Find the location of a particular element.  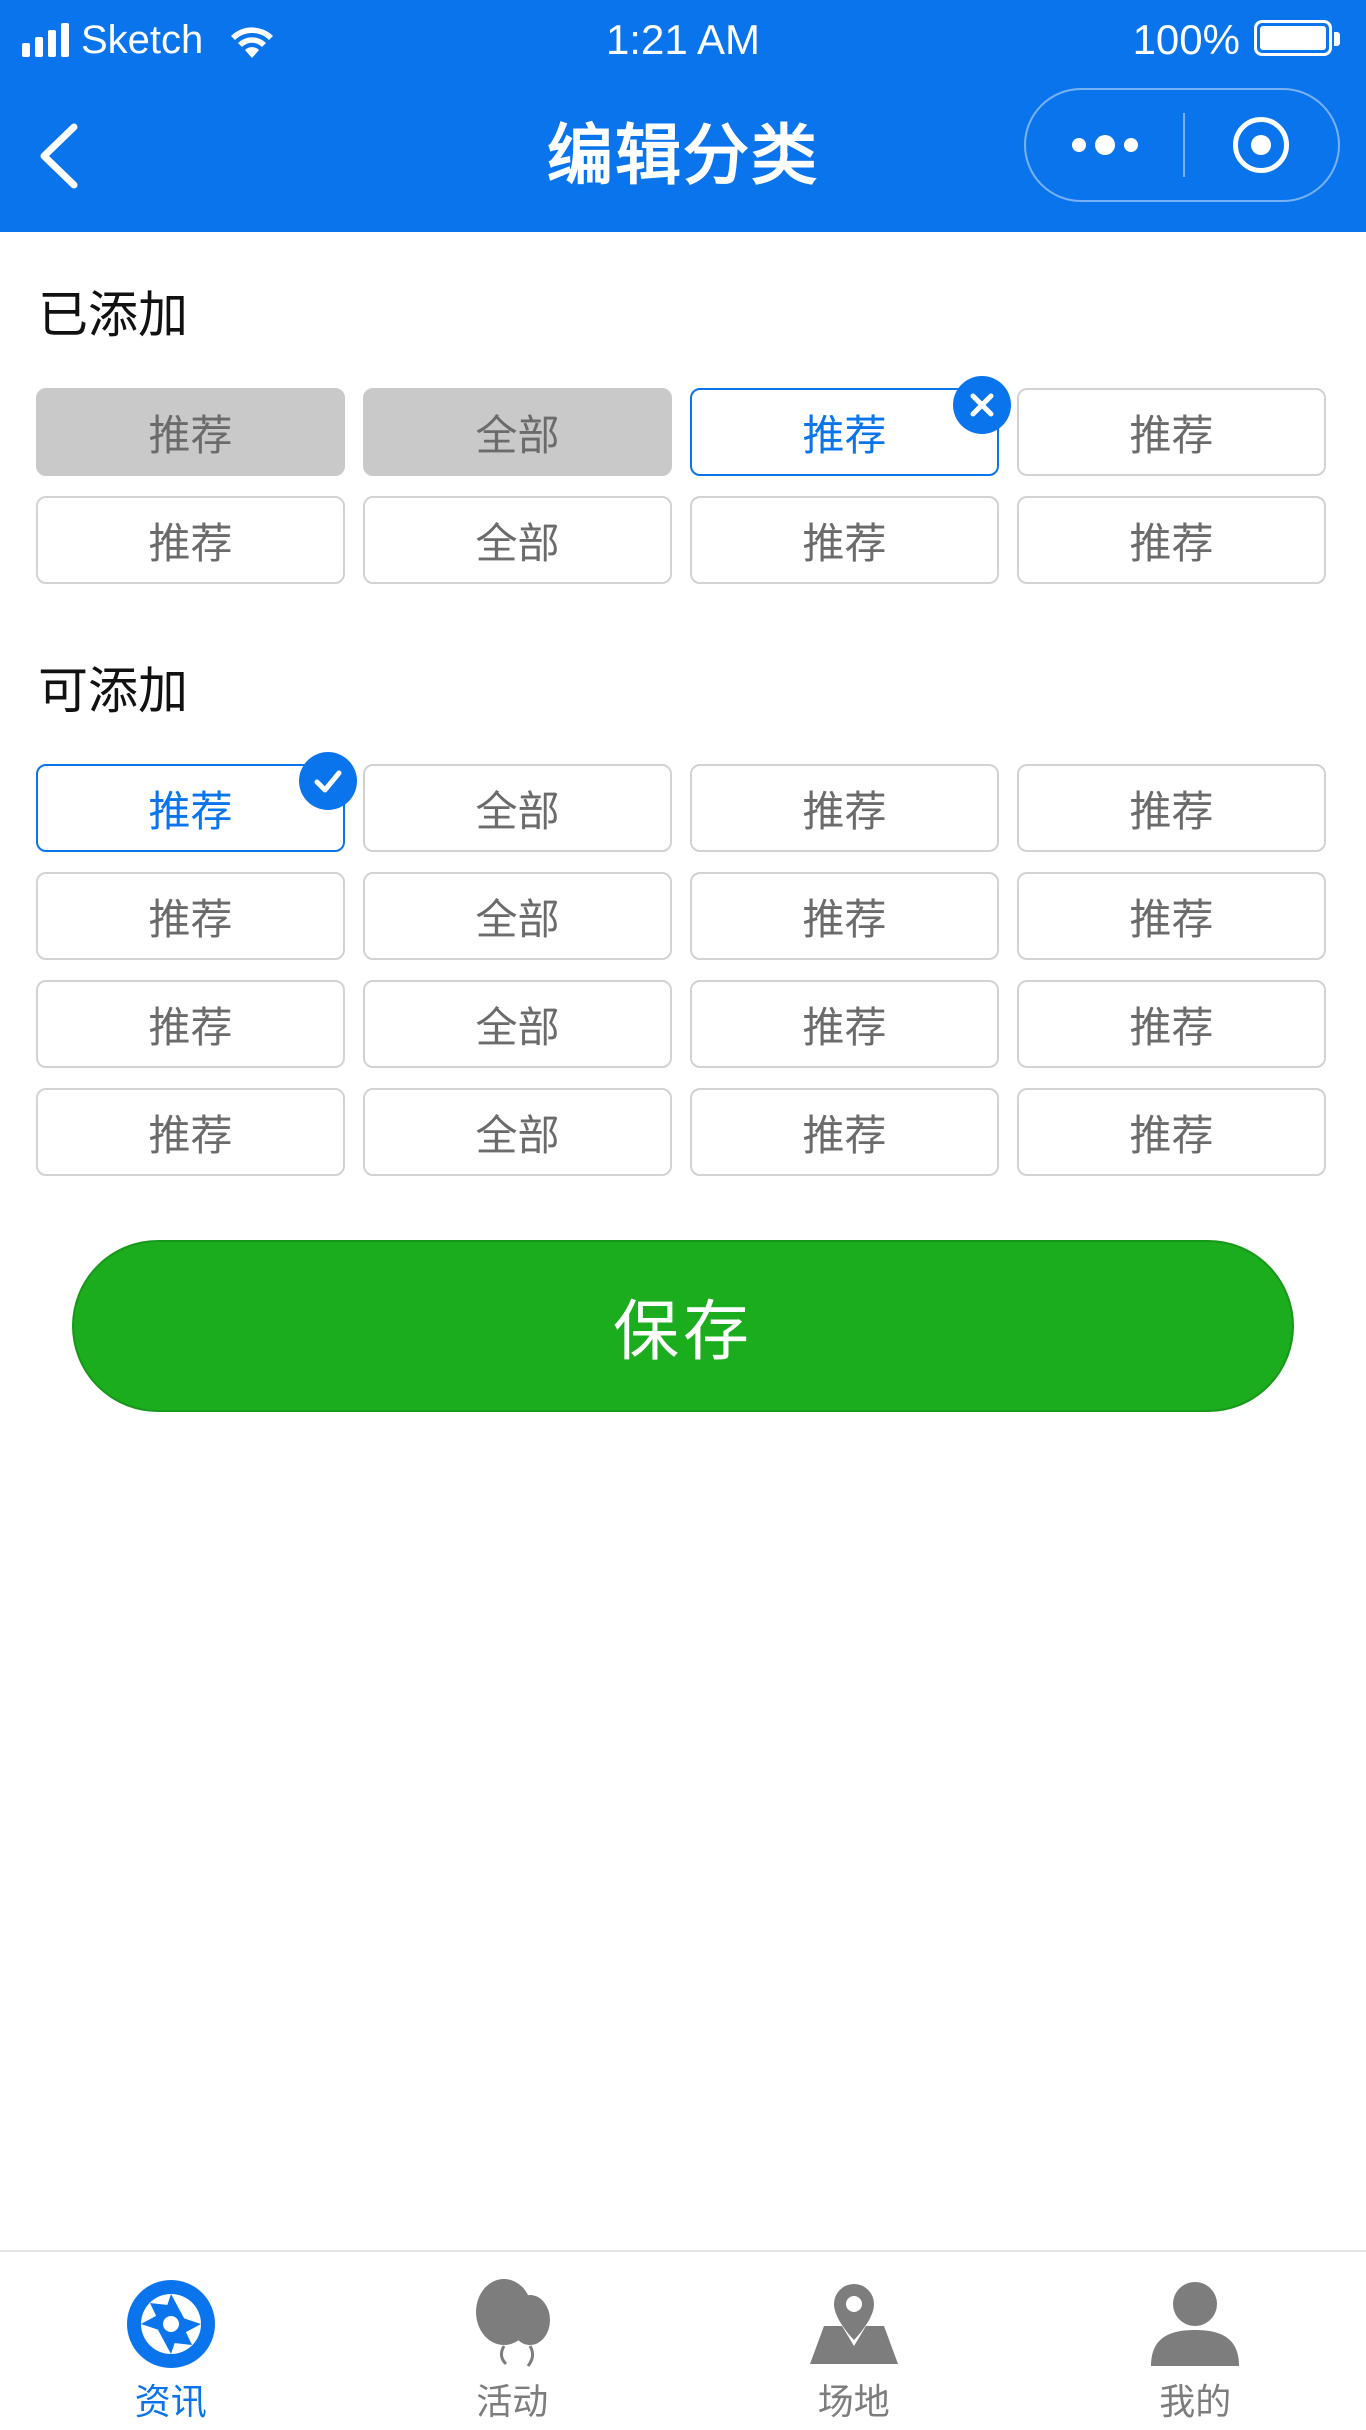

tab-bar: 资讯 活动 场地 我的 is located at coordinates (683, 2340).